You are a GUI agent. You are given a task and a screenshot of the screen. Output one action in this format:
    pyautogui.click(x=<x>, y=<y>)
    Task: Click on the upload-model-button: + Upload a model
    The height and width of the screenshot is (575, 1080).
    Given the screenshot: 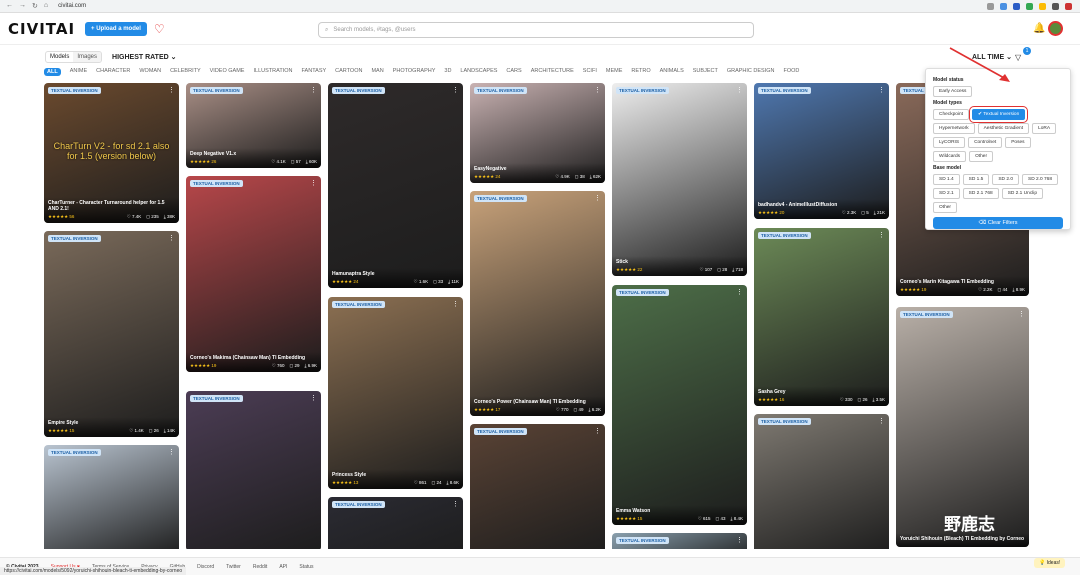 What is the action you would take?
    pyautogui.click(x=116, y=29)
    